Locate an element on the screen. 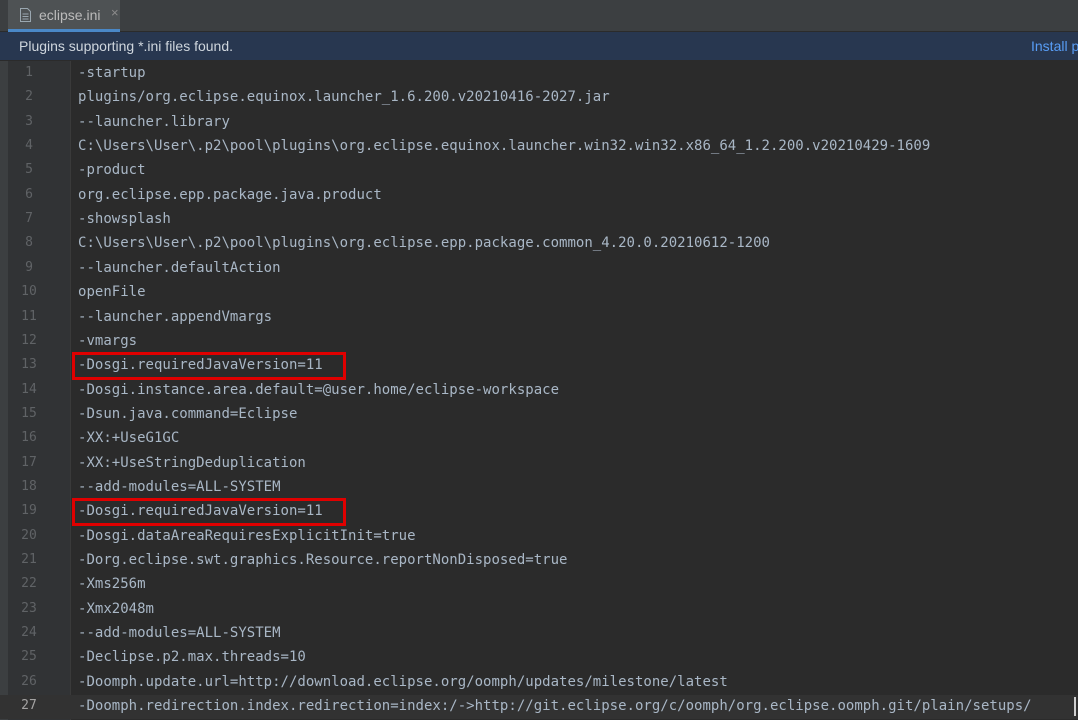 Image resolution: width=1078 pixels, height=720 pixels. line-number: 5 is located at coordinates (29, 170).